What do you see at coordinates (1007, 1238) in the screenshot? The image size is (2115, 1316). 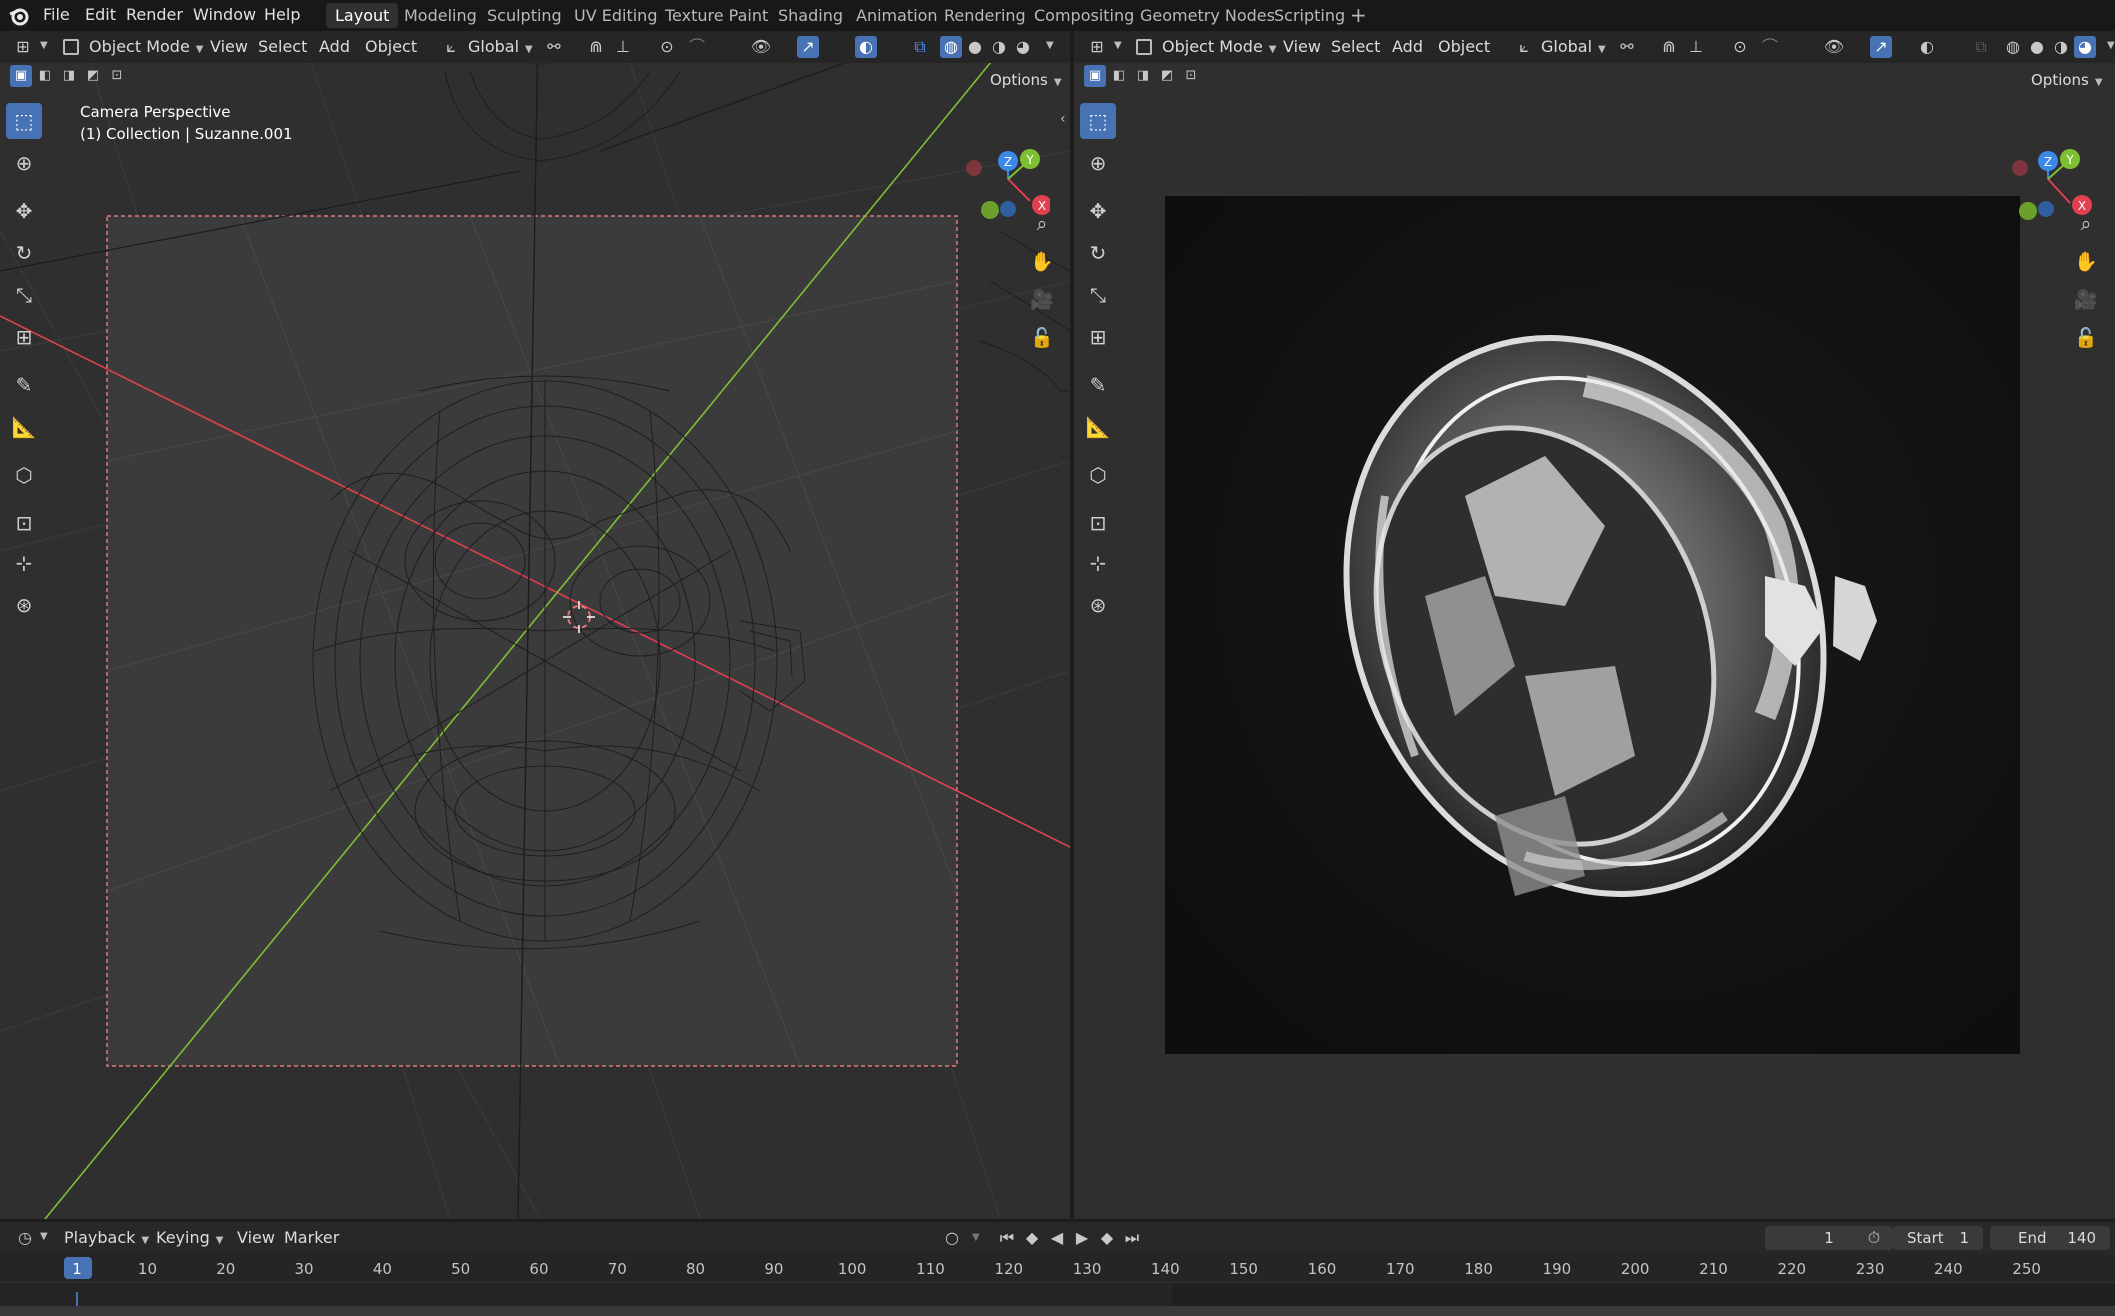 I see `jump-start-icon: ⏮` at bounding box center [1007, 1238].